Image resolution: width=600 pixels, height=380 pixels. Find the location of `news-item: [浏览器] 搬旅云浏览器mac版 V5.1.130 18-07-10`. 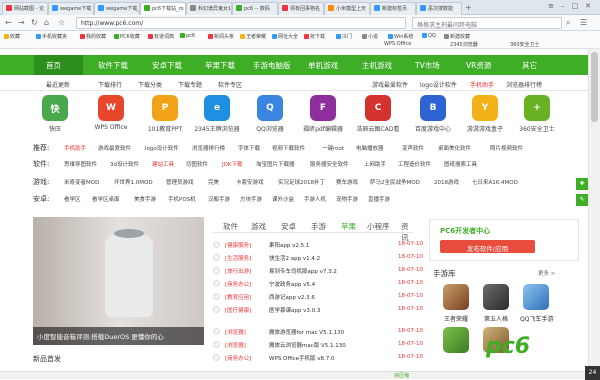

news-item: [浏览器] 搬旅云浏览器mac版 V5.1.130 18-07-10 is located at coordinates (318, 345).